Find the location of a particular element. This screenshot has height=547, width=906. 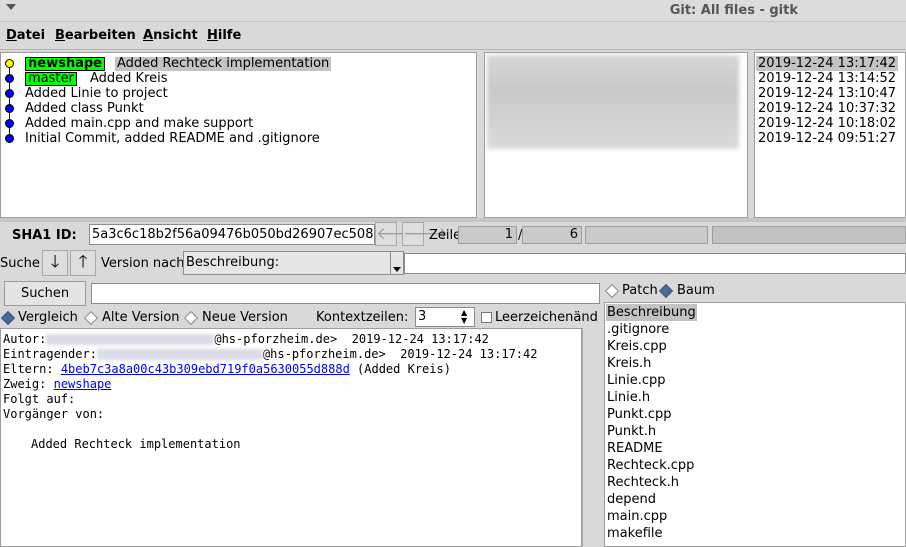

file-item: Punkt.h is located at coordinates (631, 431).